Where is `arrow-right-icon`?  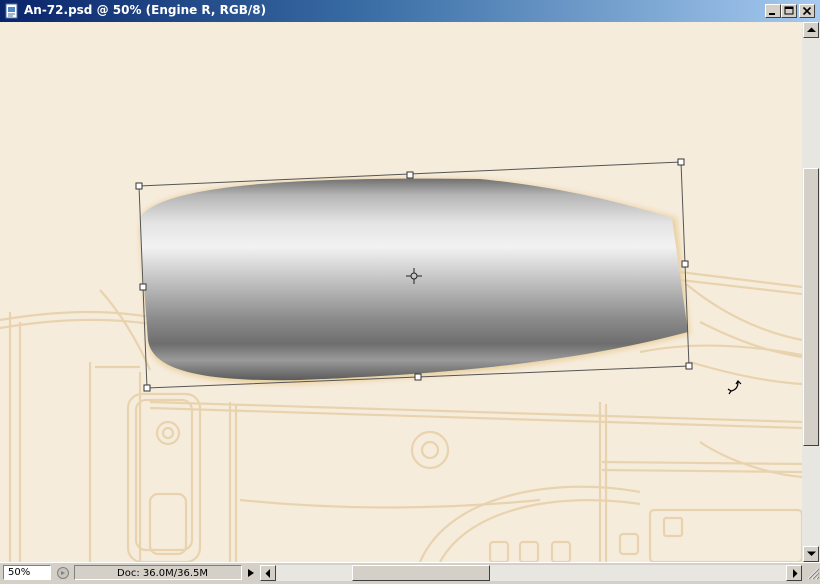
arrow-right-icon is located at coordinates (795, 573).